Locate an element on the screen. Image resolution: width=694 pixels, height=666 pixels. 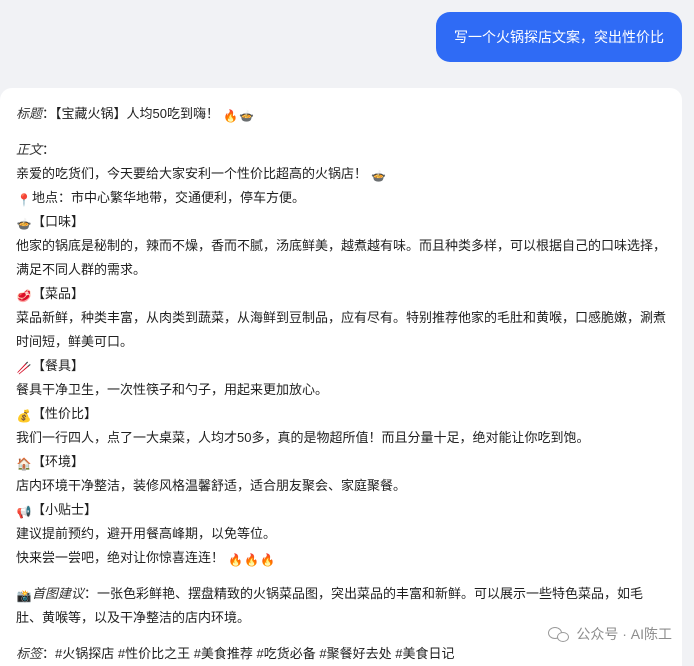
image-label: 首图建议 is located at coordinates (58, 593).